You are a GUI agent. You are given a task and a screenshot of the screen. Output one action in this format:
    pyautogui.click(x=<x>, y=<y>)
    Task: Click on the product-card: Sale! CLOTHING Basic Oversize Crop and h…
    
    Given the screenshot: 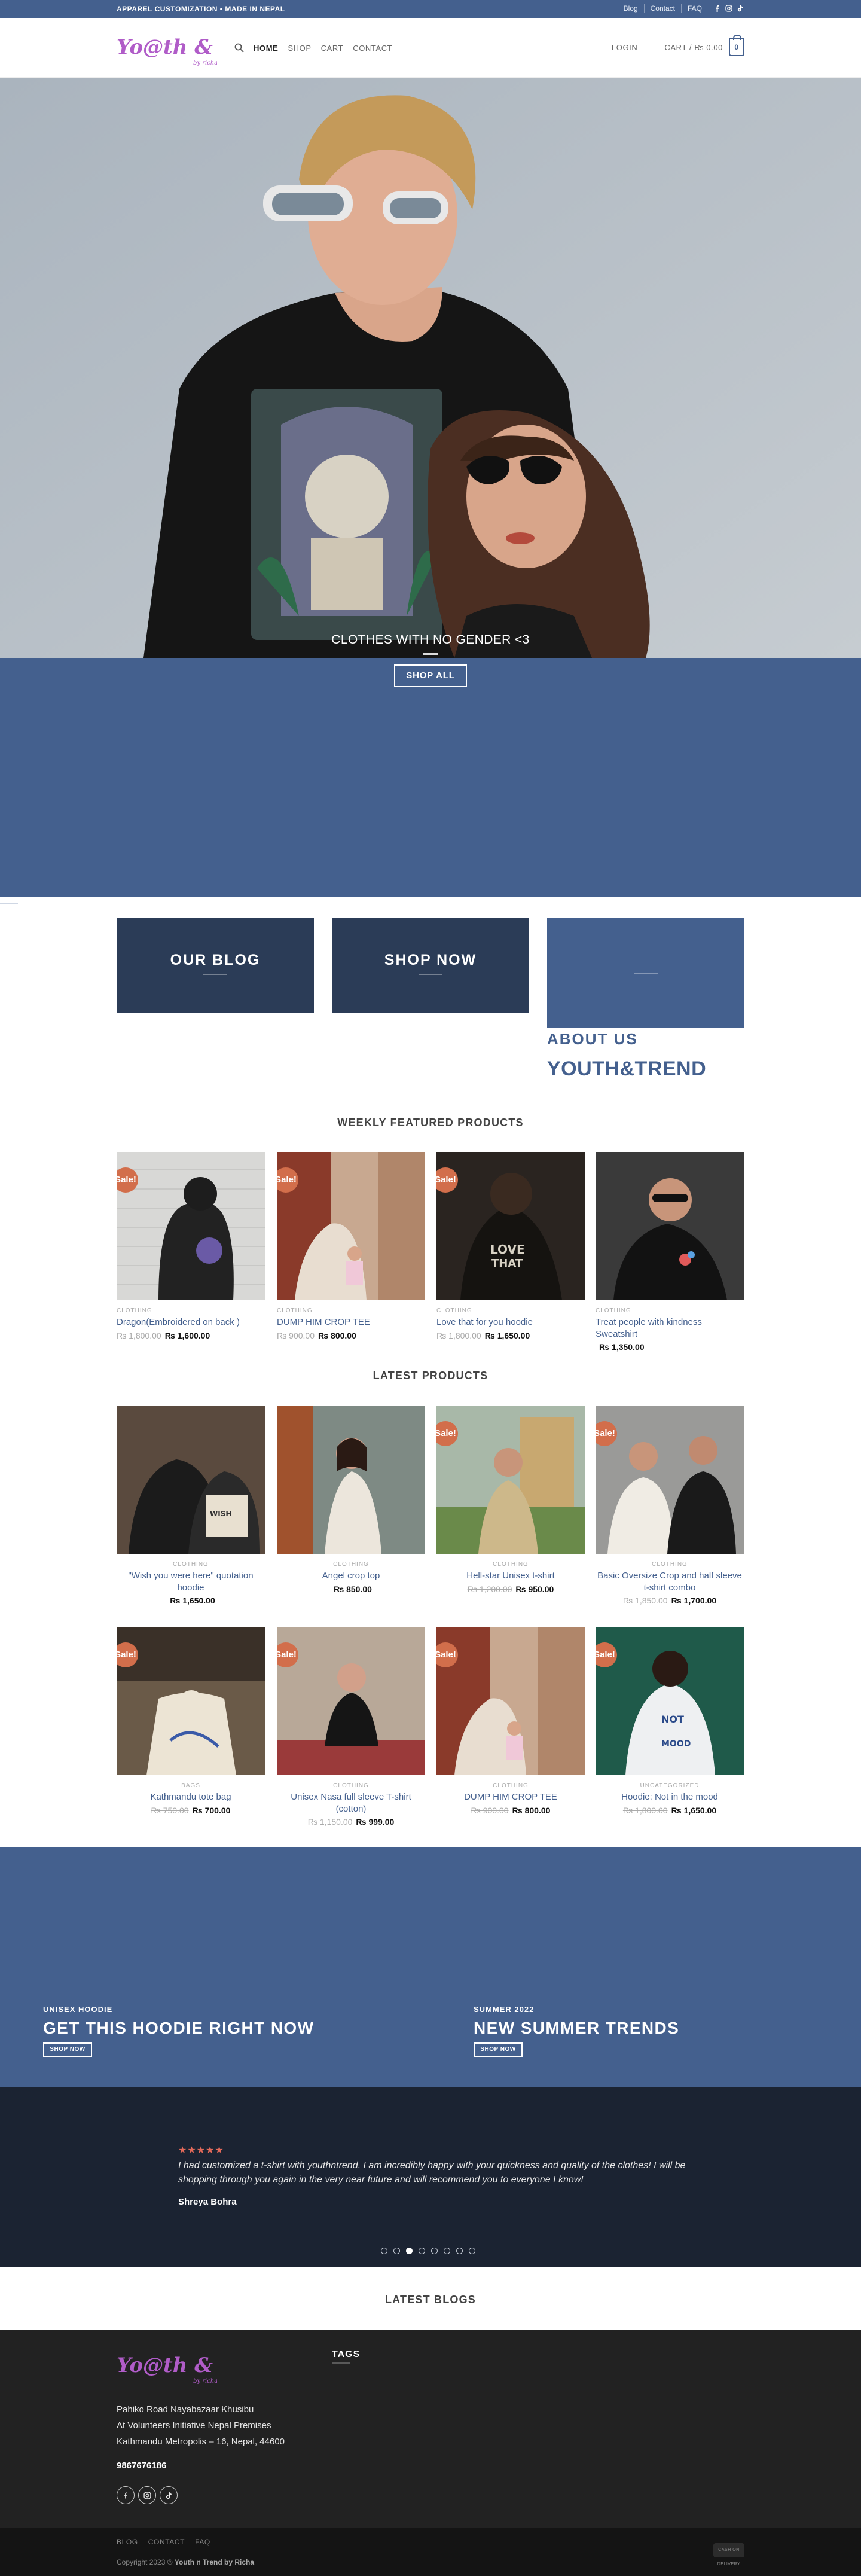 What is the action you would take?
    pyautogui.click(x=670, y=1505)
    